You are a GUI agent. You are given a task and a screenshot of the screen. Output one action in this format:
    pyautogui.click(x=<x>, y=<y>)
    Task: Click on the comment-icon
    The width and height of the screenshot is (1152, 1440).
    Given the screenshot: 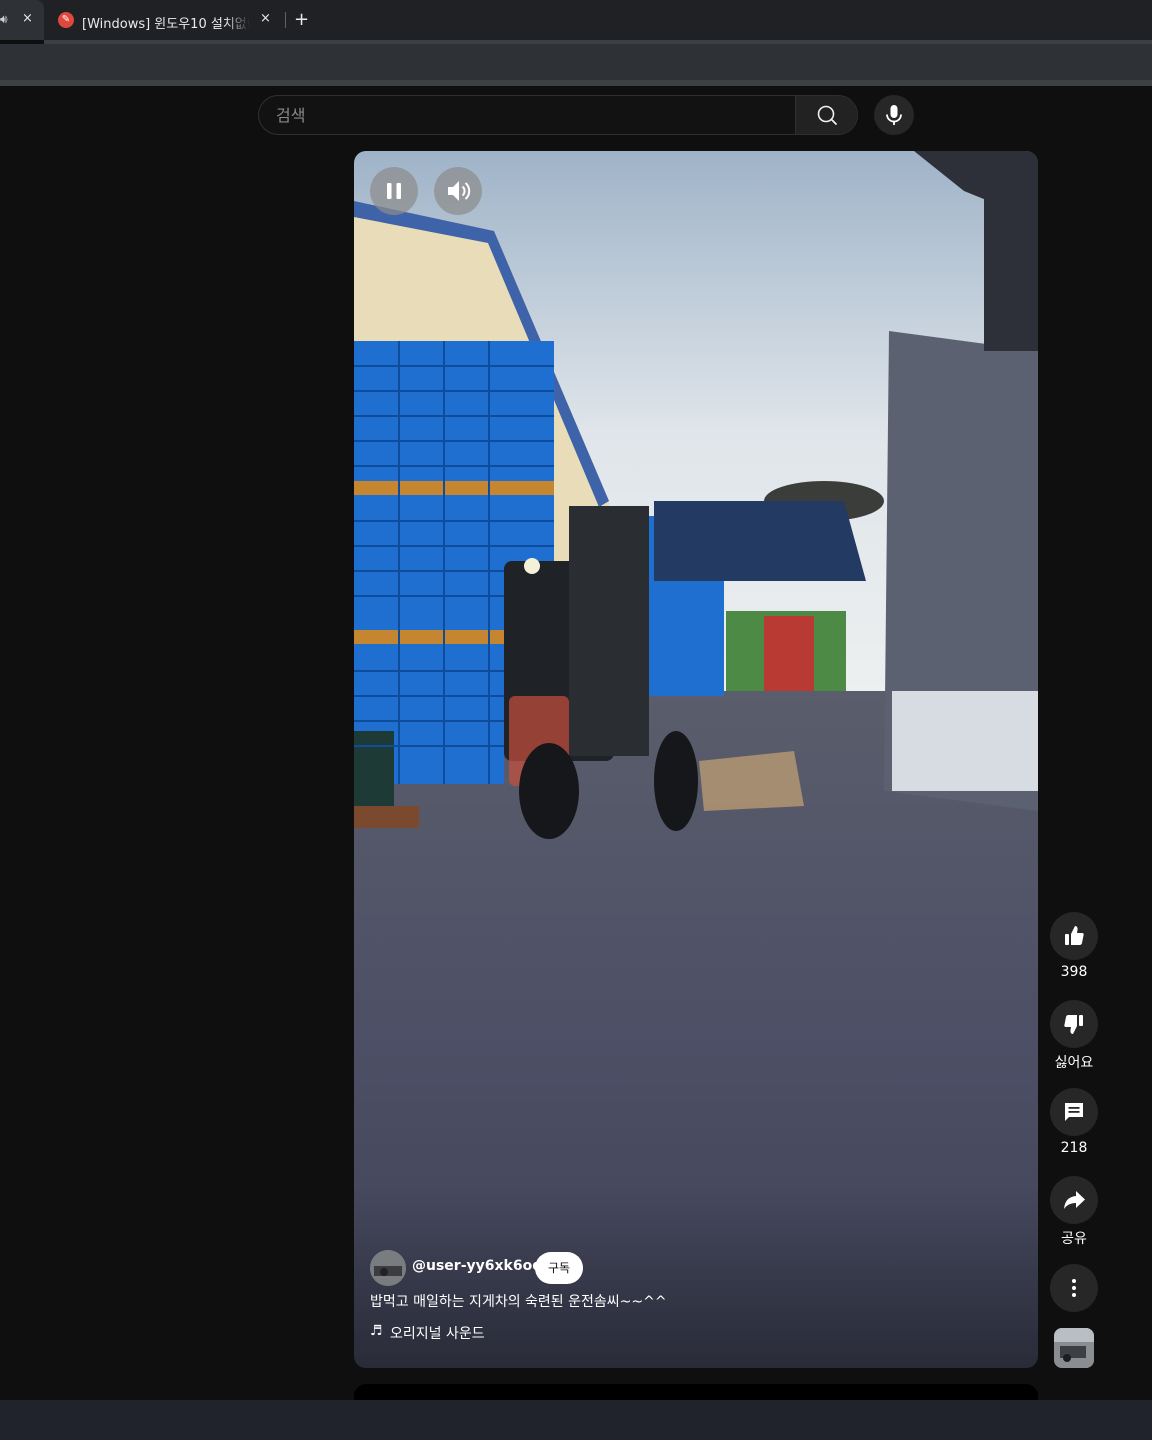 What is the action you would take?
    pyautogui.click(x=1074, y=1112)
    